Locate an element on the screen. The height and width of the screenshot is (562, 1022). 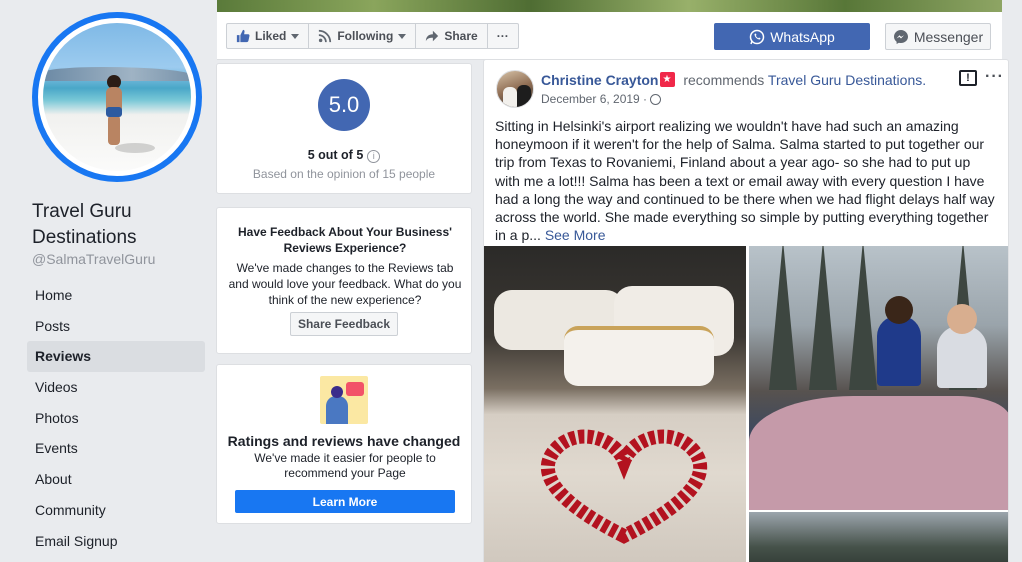
rating-score: 5.0 is located at coordinates (344, 105).